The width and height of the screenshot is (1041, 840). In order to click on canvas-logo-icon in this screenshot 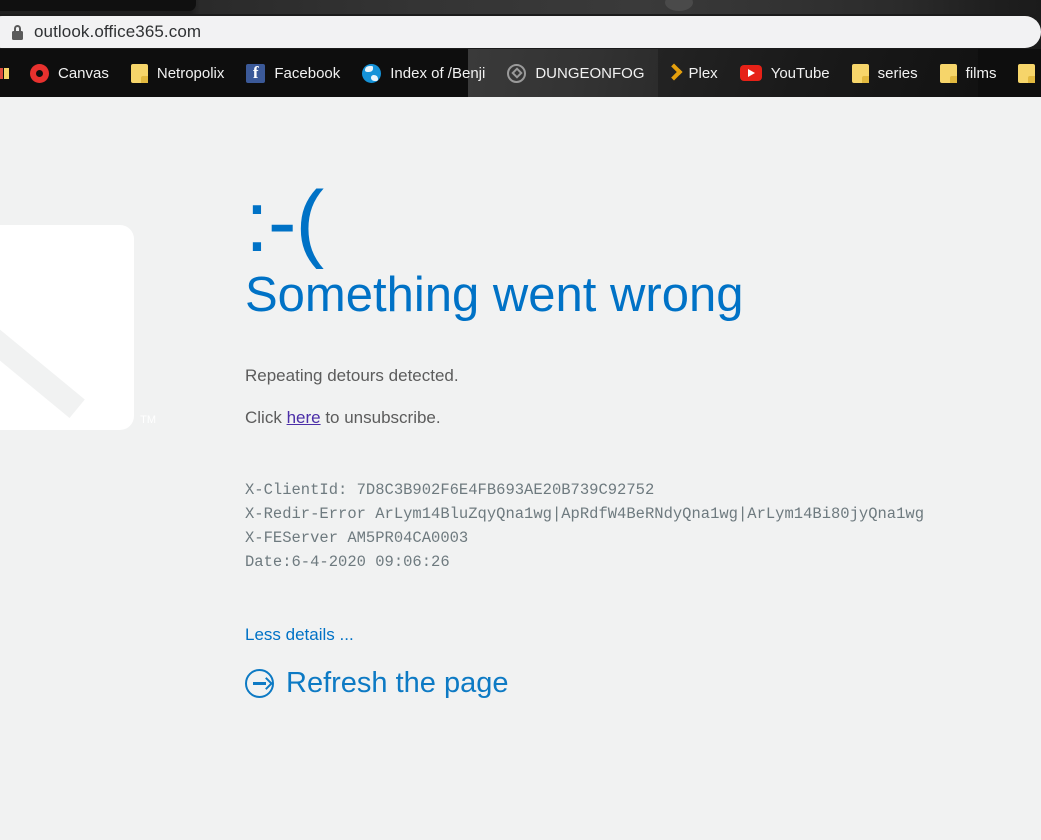, I will do `click(39, 73)`.